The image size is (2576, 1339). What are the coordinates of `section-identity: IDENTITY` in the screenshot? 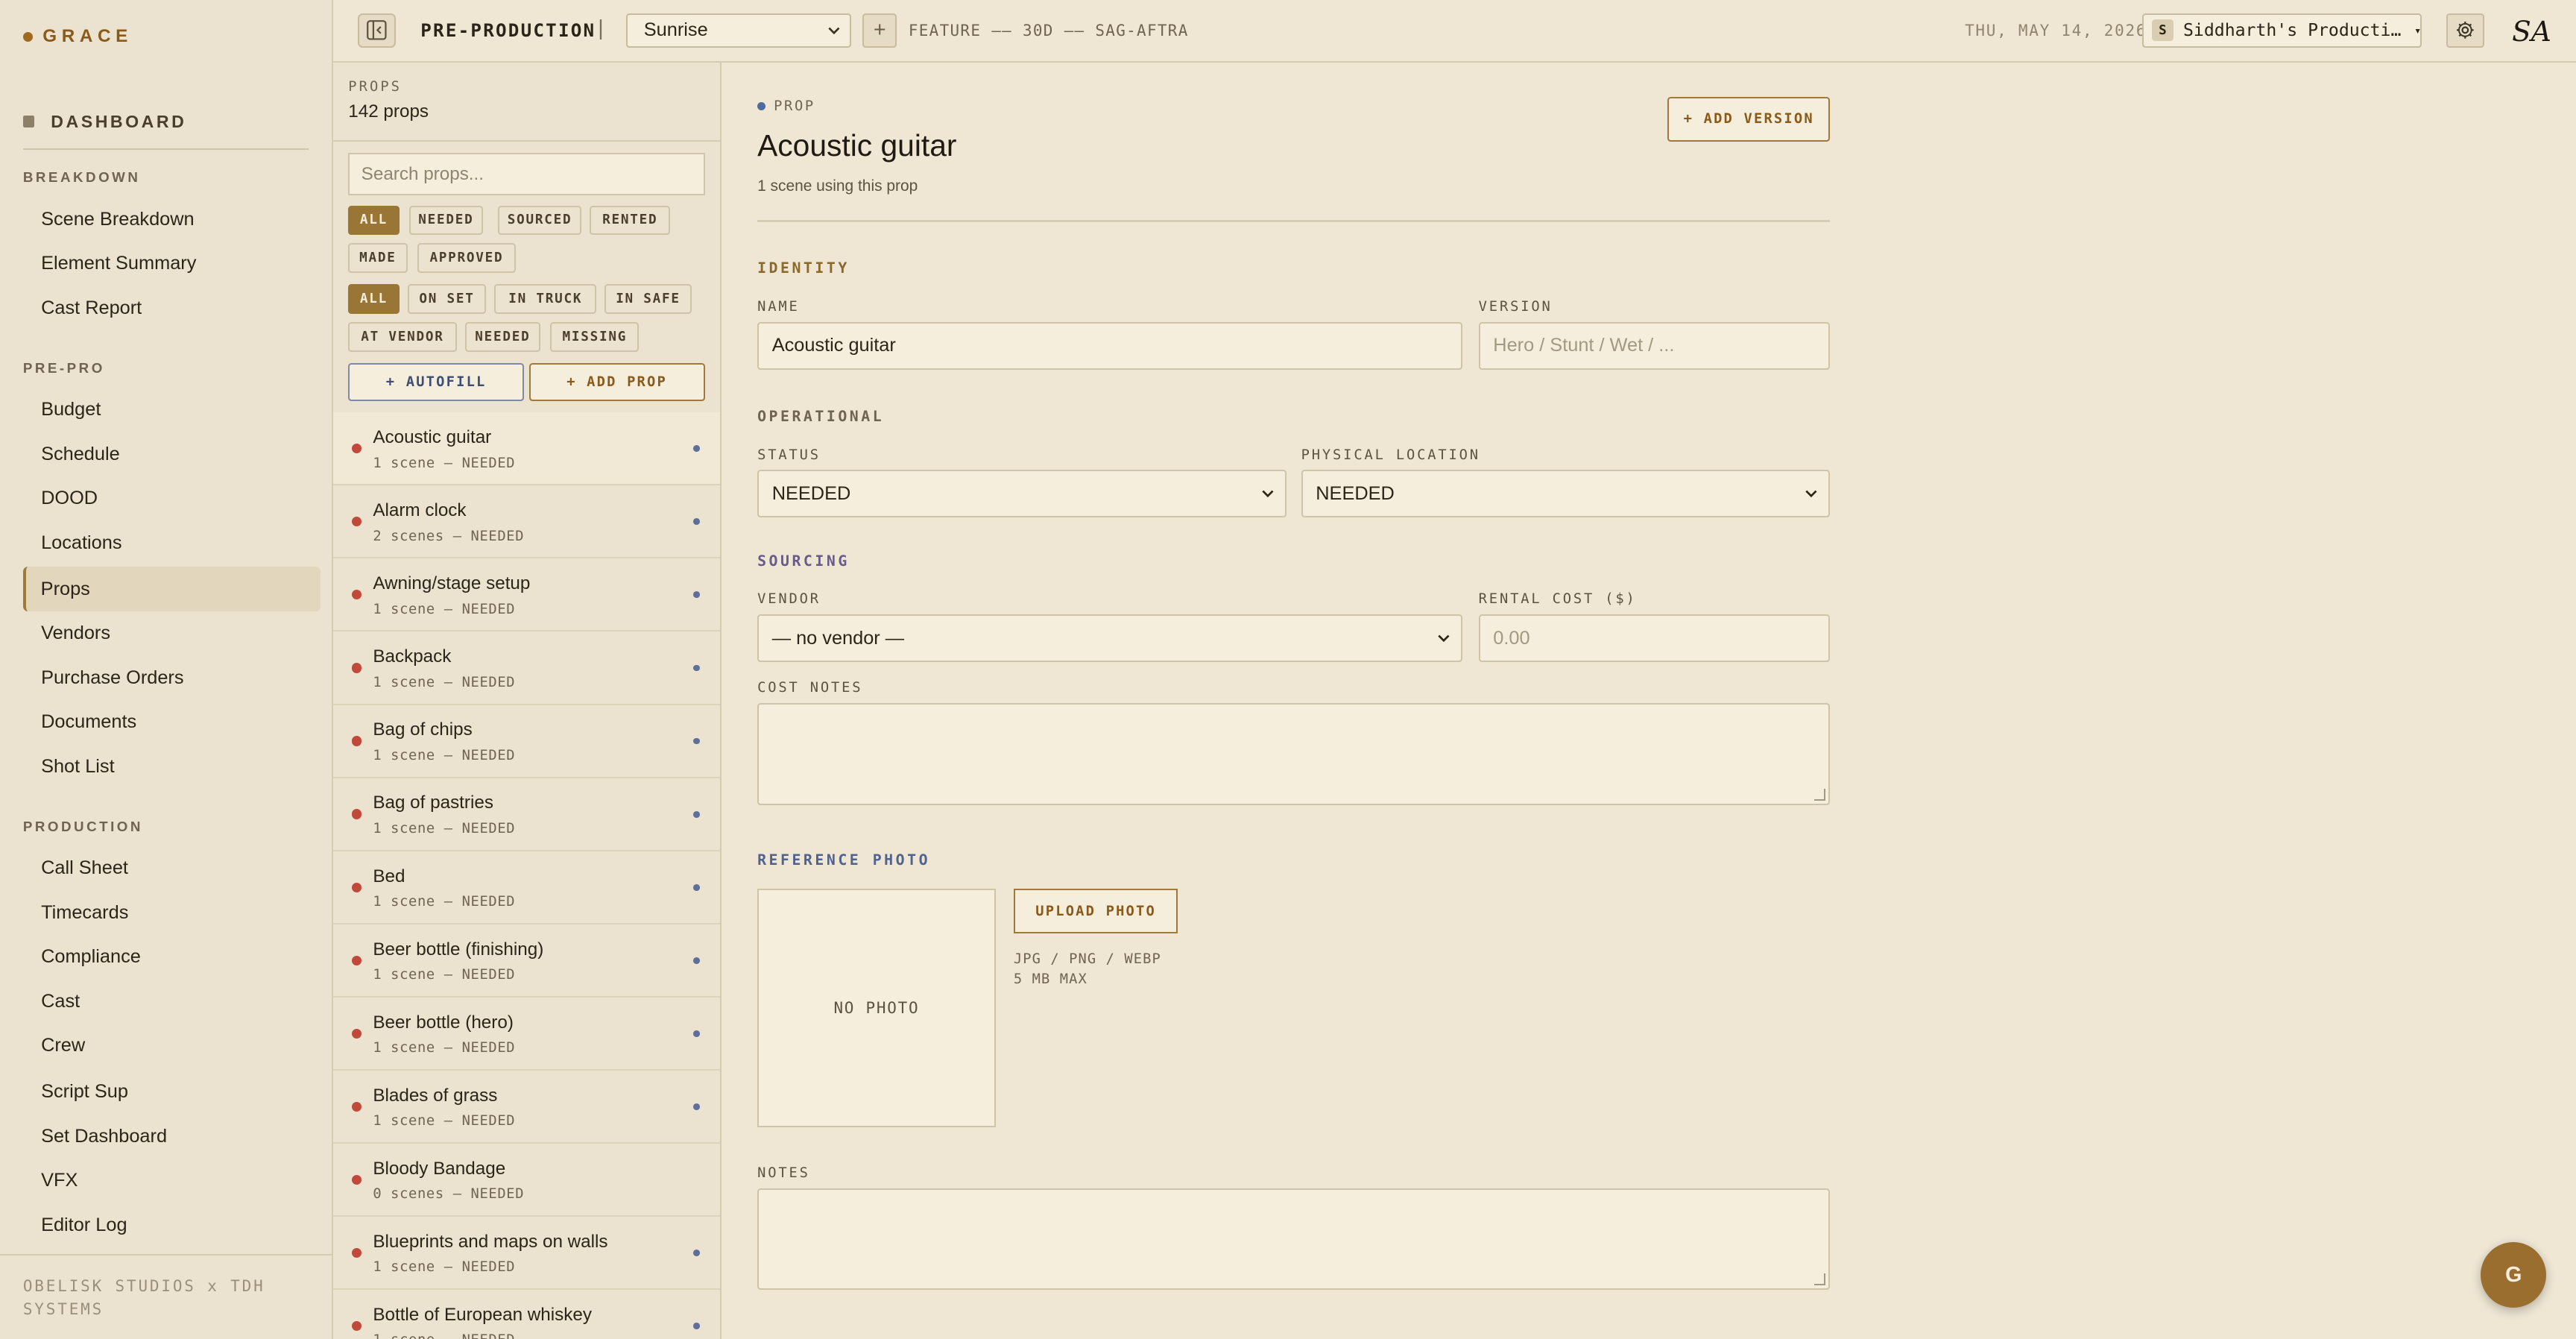 It's located at (803, 268).